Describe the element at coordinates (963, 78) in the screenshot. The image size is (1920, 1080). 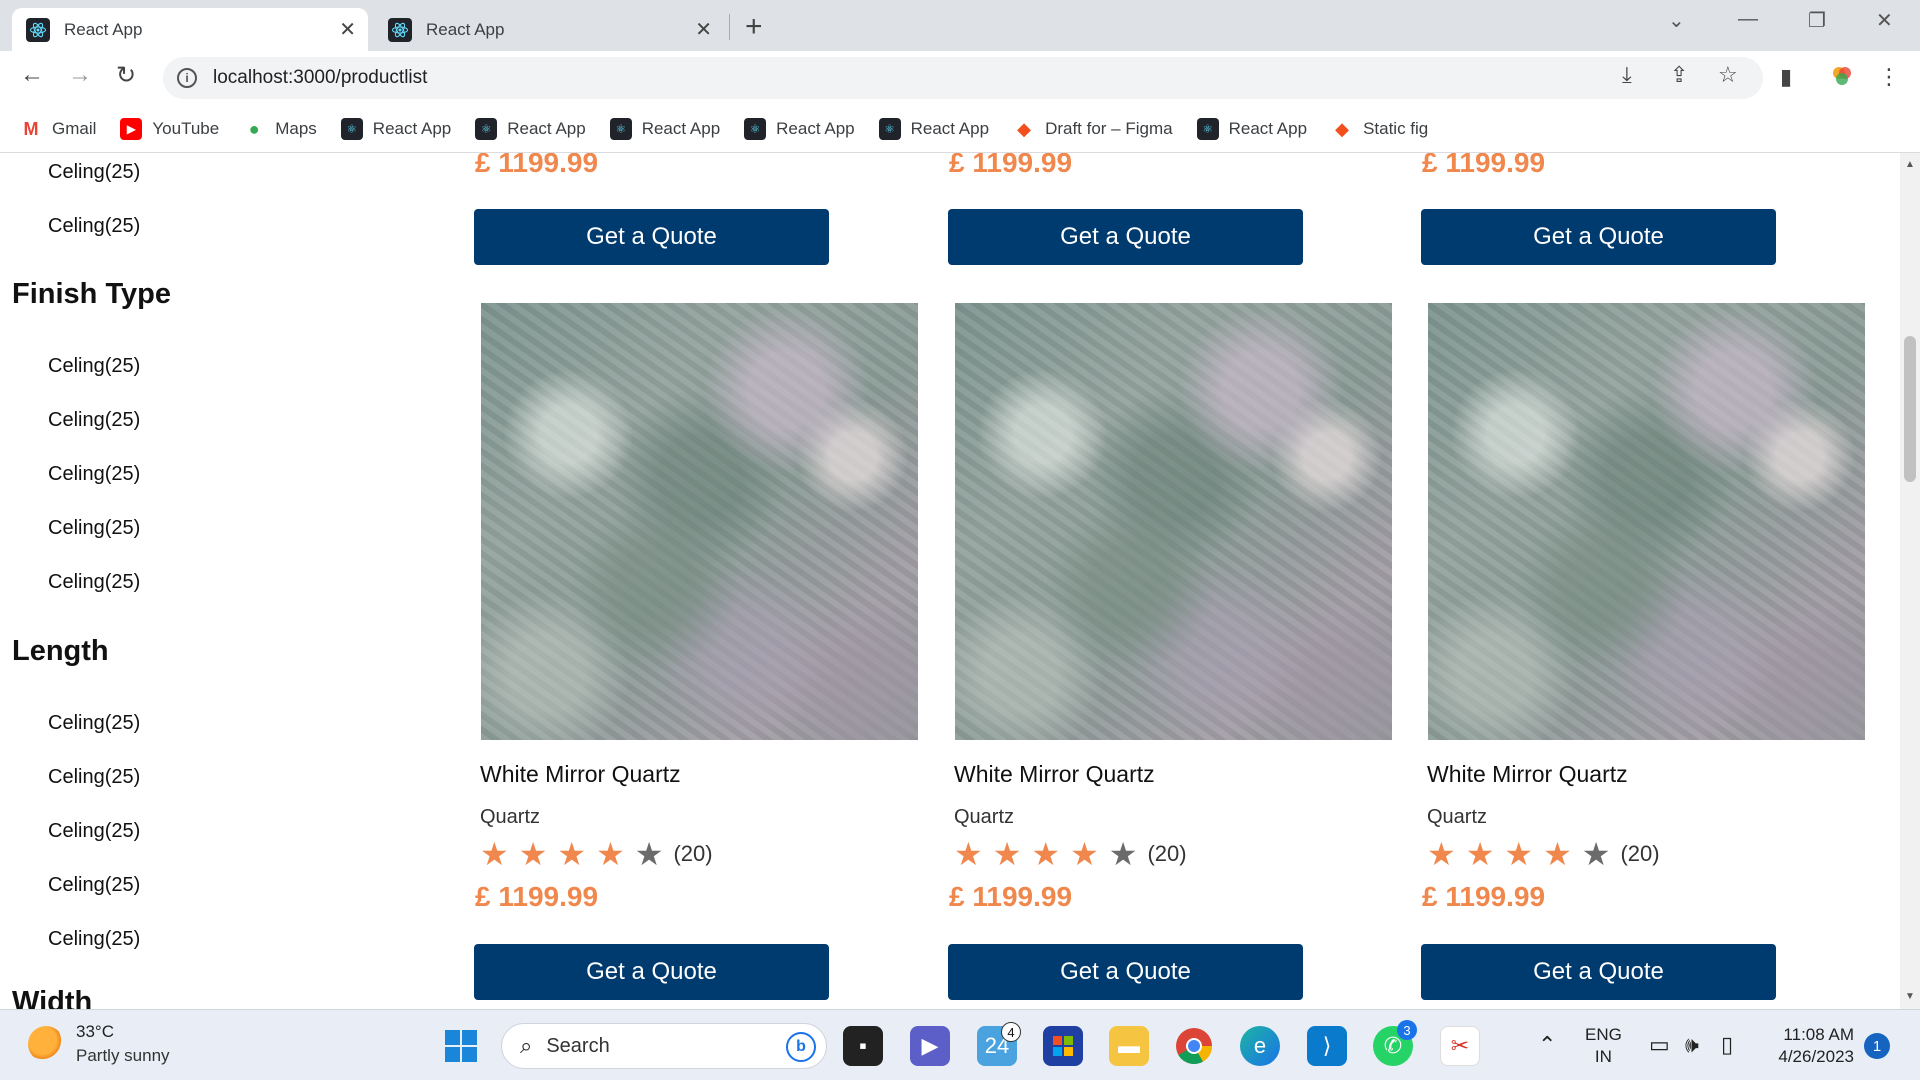
I see `address-bar: i localhost:3000/productlist` at that location.